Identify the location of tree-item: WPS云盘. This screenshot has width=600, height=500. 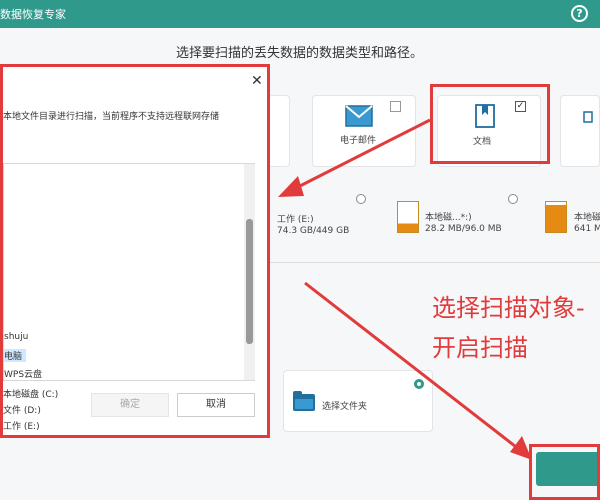
(23, 373).